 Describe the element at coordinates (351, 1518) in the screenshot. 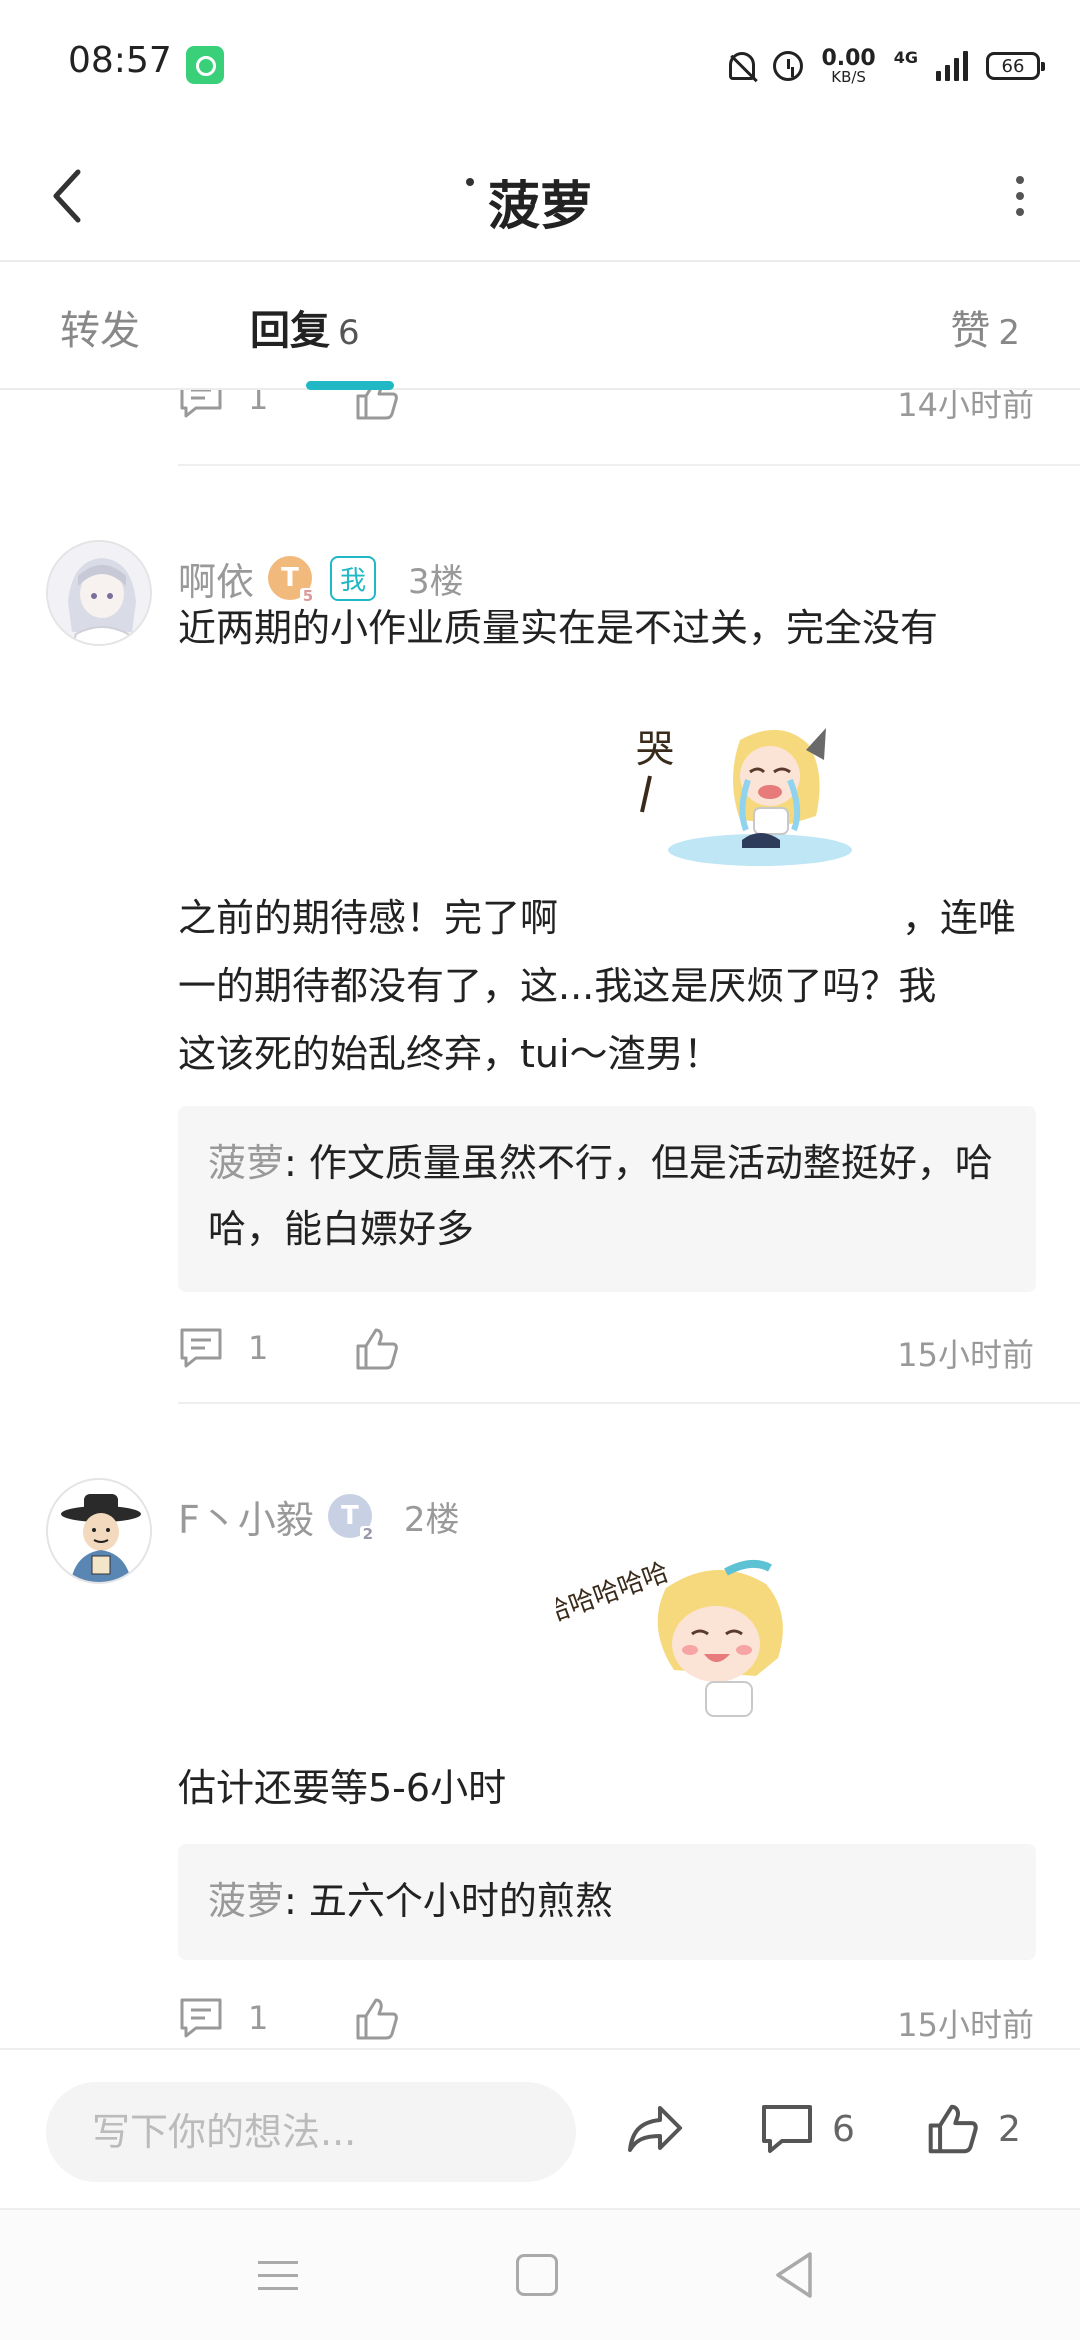

I see `level-badge: T2` at that location.